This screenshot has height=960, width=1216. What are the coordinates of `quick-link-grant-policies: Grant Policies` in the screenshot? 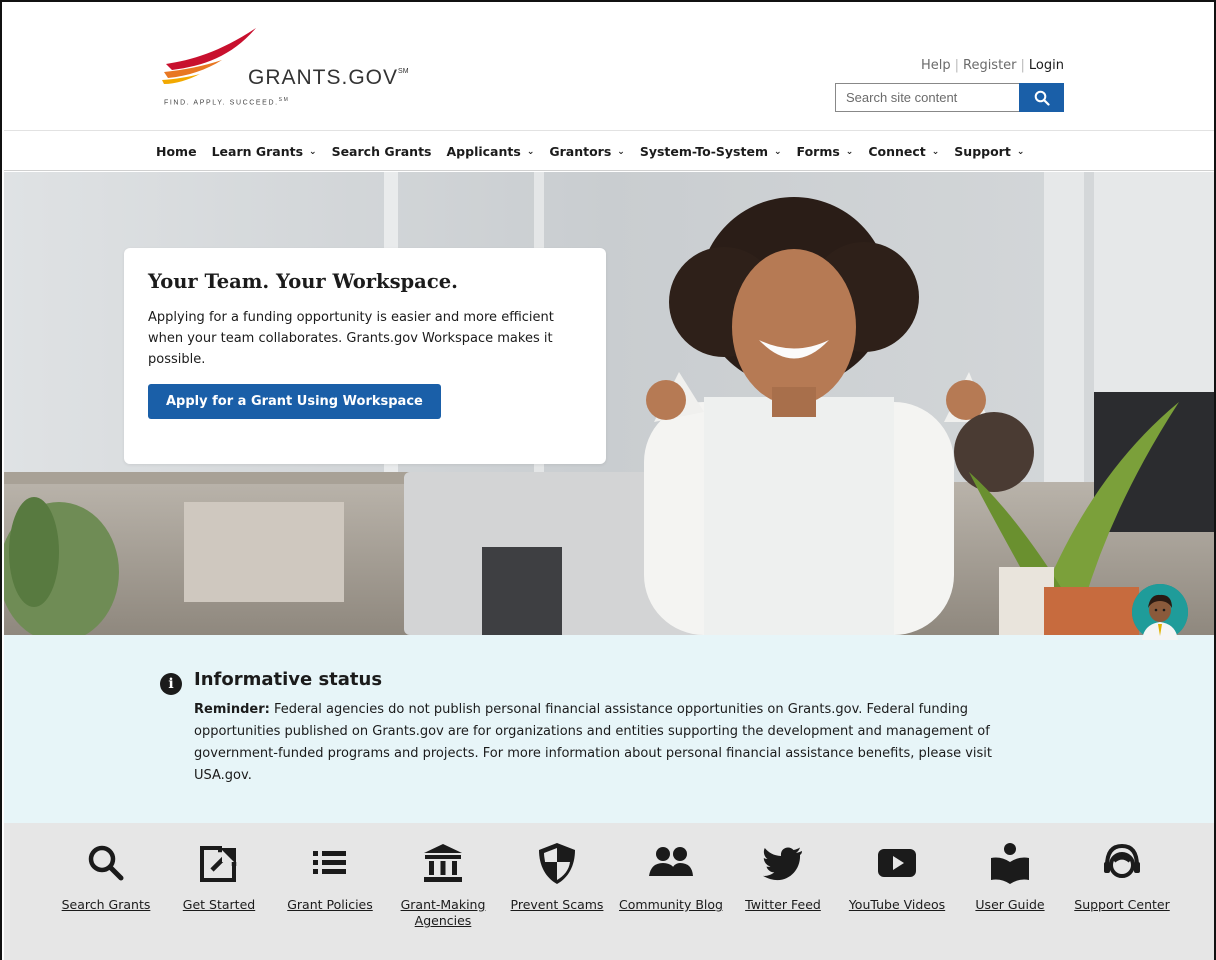 It's located at (330, 876).